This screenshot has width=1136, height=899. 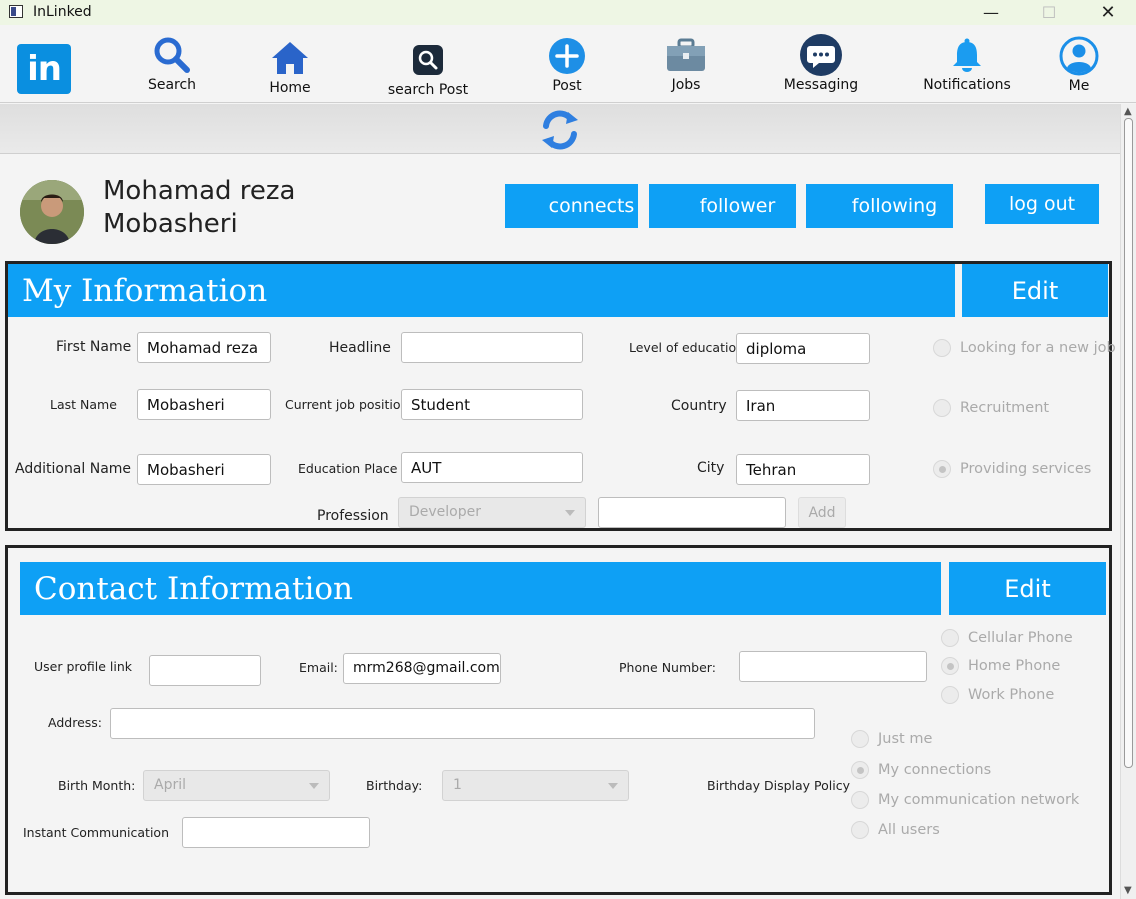 What do you see at coordinates (83, 666) in the screenshot?
I see `profile-link-label: User profile link` at bounding box center [83, 666].